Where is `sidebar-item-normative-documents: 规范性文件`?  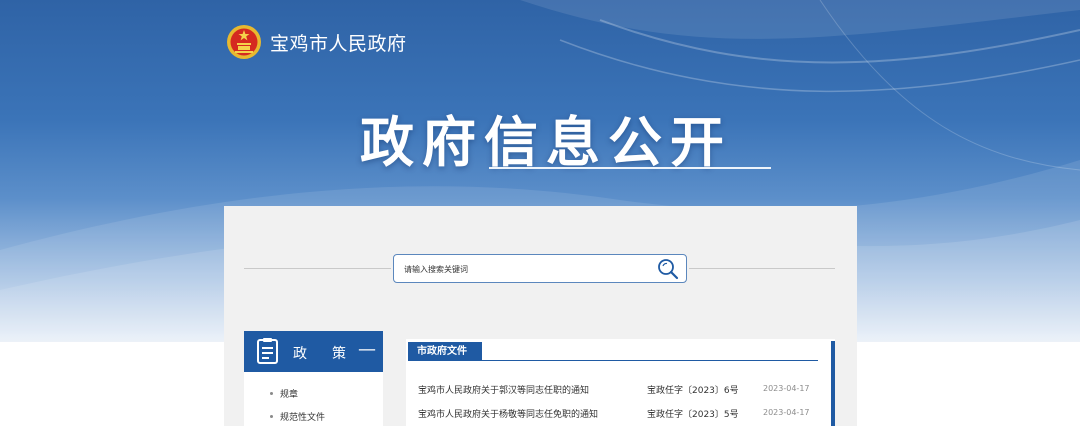 sidebar-item-normative-documents: 规范性文件 is located at coordinates (298, 416).